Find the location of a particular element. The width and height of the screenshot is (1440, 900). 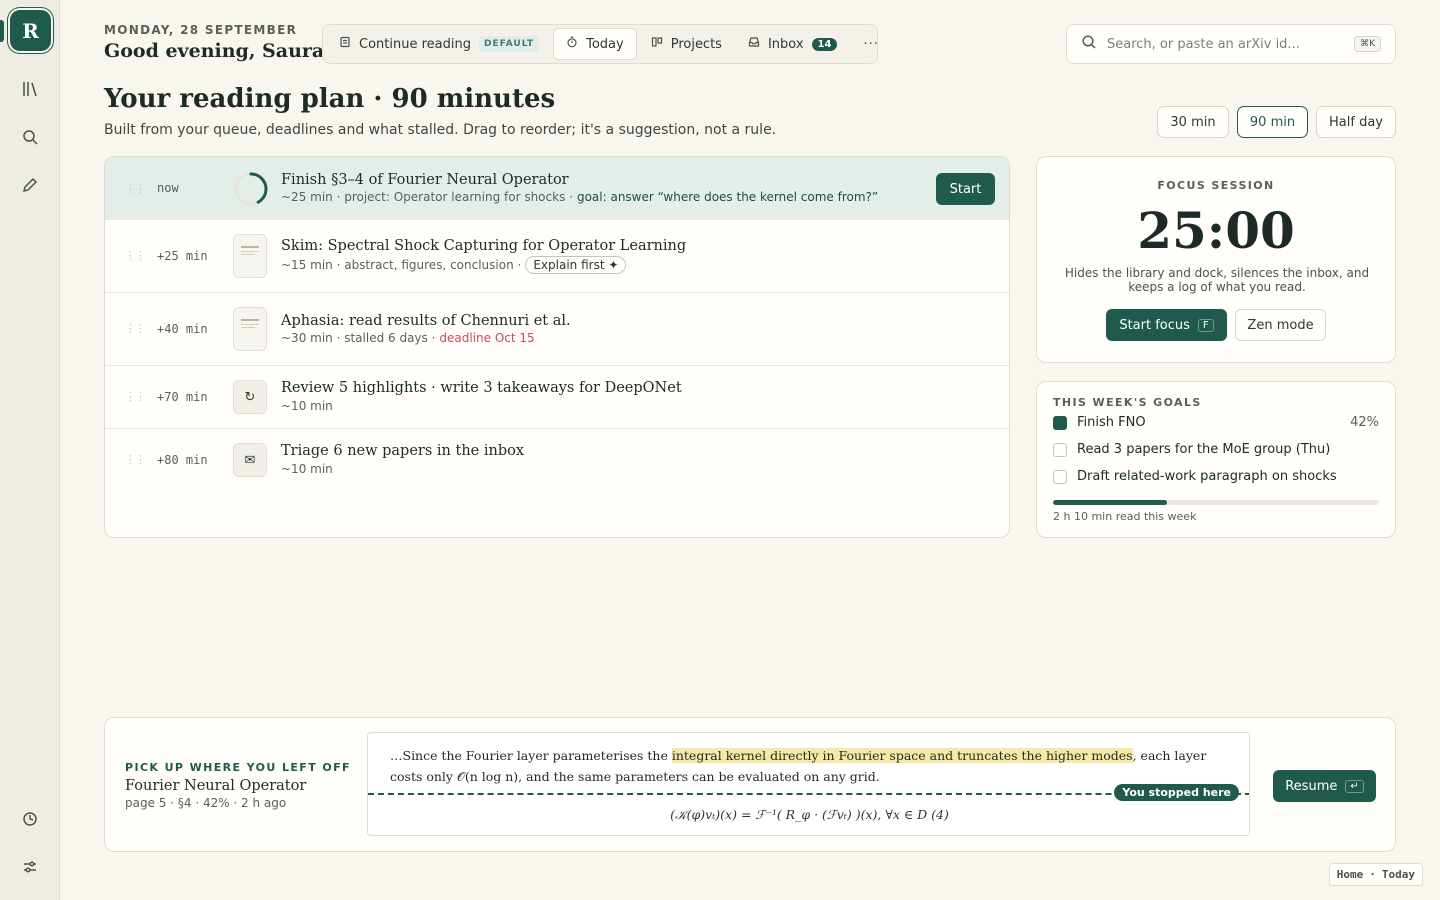

goal-item: Finish FNO 42% is located at coordinates (1216, 422).